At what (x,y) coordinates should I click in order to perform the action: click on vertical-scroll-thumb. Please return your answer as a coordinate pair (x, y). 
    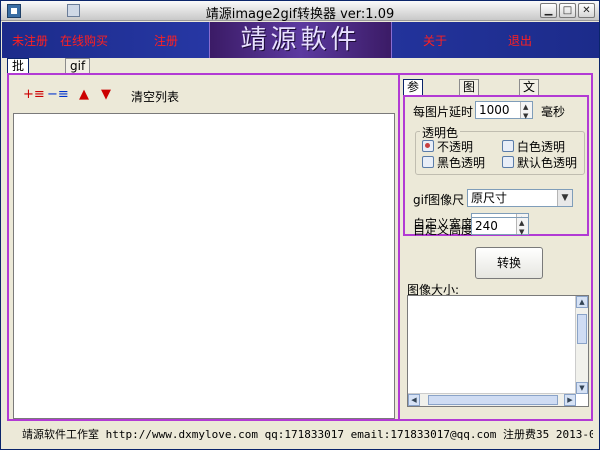
    Looking at the image, I should click on (582, 329).